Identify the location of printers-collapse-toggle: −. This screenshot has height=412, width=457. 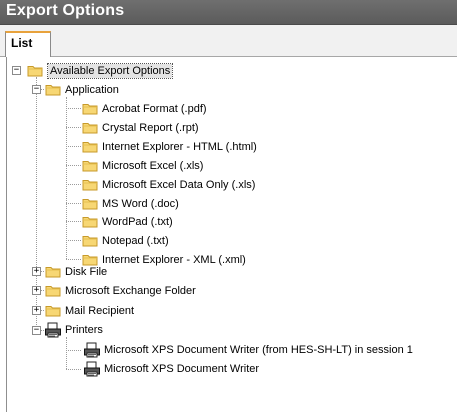
(36, 330).